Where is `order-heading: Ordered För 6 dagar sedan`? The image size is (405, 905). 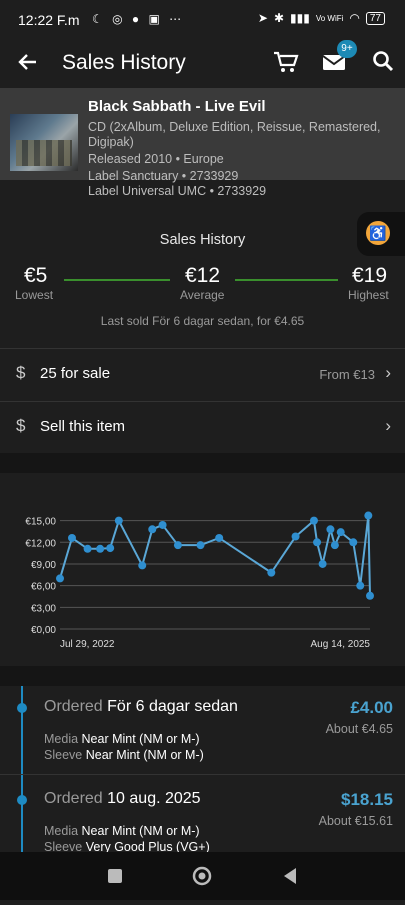 order-heading: Ordered För 6 dagar sedan is located at coordinates (141, 707).